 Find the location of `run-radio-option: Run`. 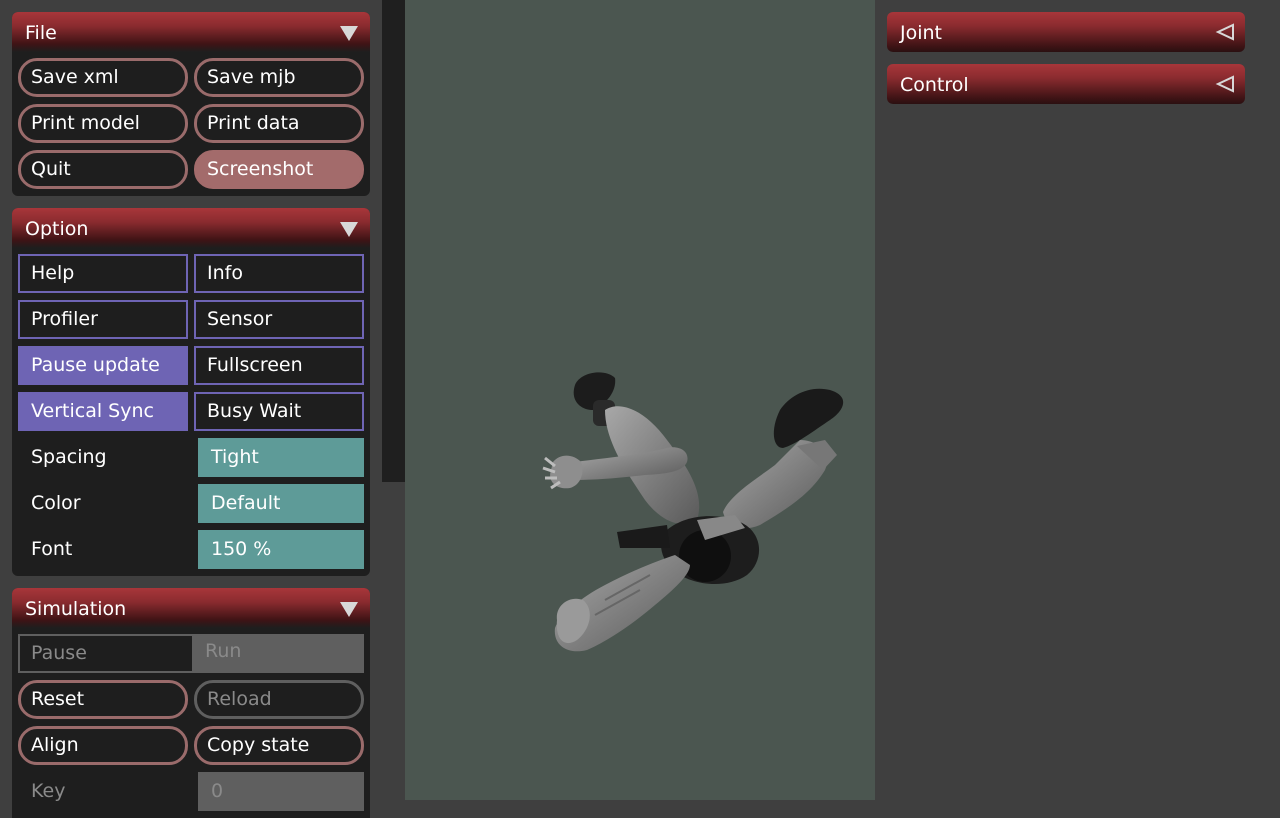

run-radio-option: Run is located at coordinates (279, 653).